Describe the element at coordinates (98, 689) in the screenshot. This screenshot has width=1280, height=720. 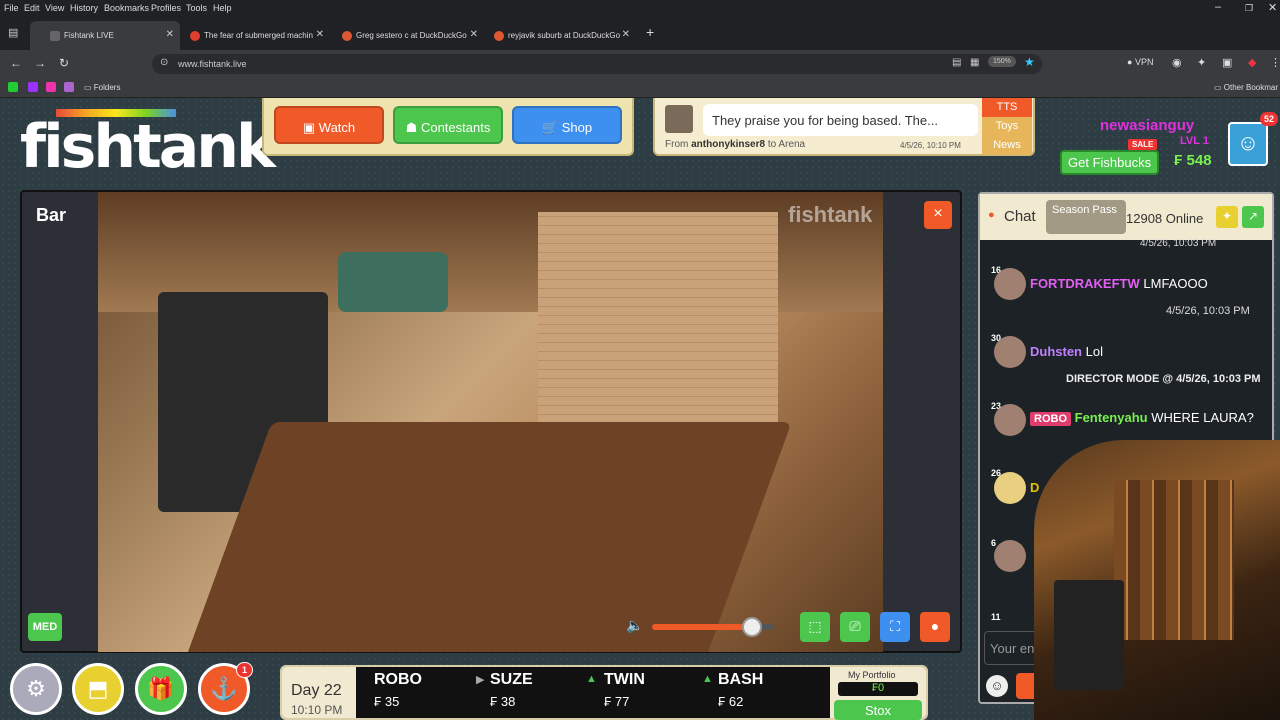
I see `items-button: ⬒` at that location.